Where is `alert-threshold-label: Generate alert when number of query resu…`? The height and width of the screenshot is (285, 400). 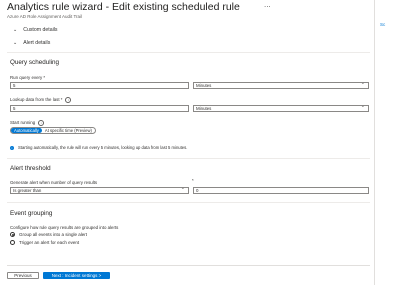 alert-threshold-label: Generate alert when number of query resu… is located at coordinates (54, 182).